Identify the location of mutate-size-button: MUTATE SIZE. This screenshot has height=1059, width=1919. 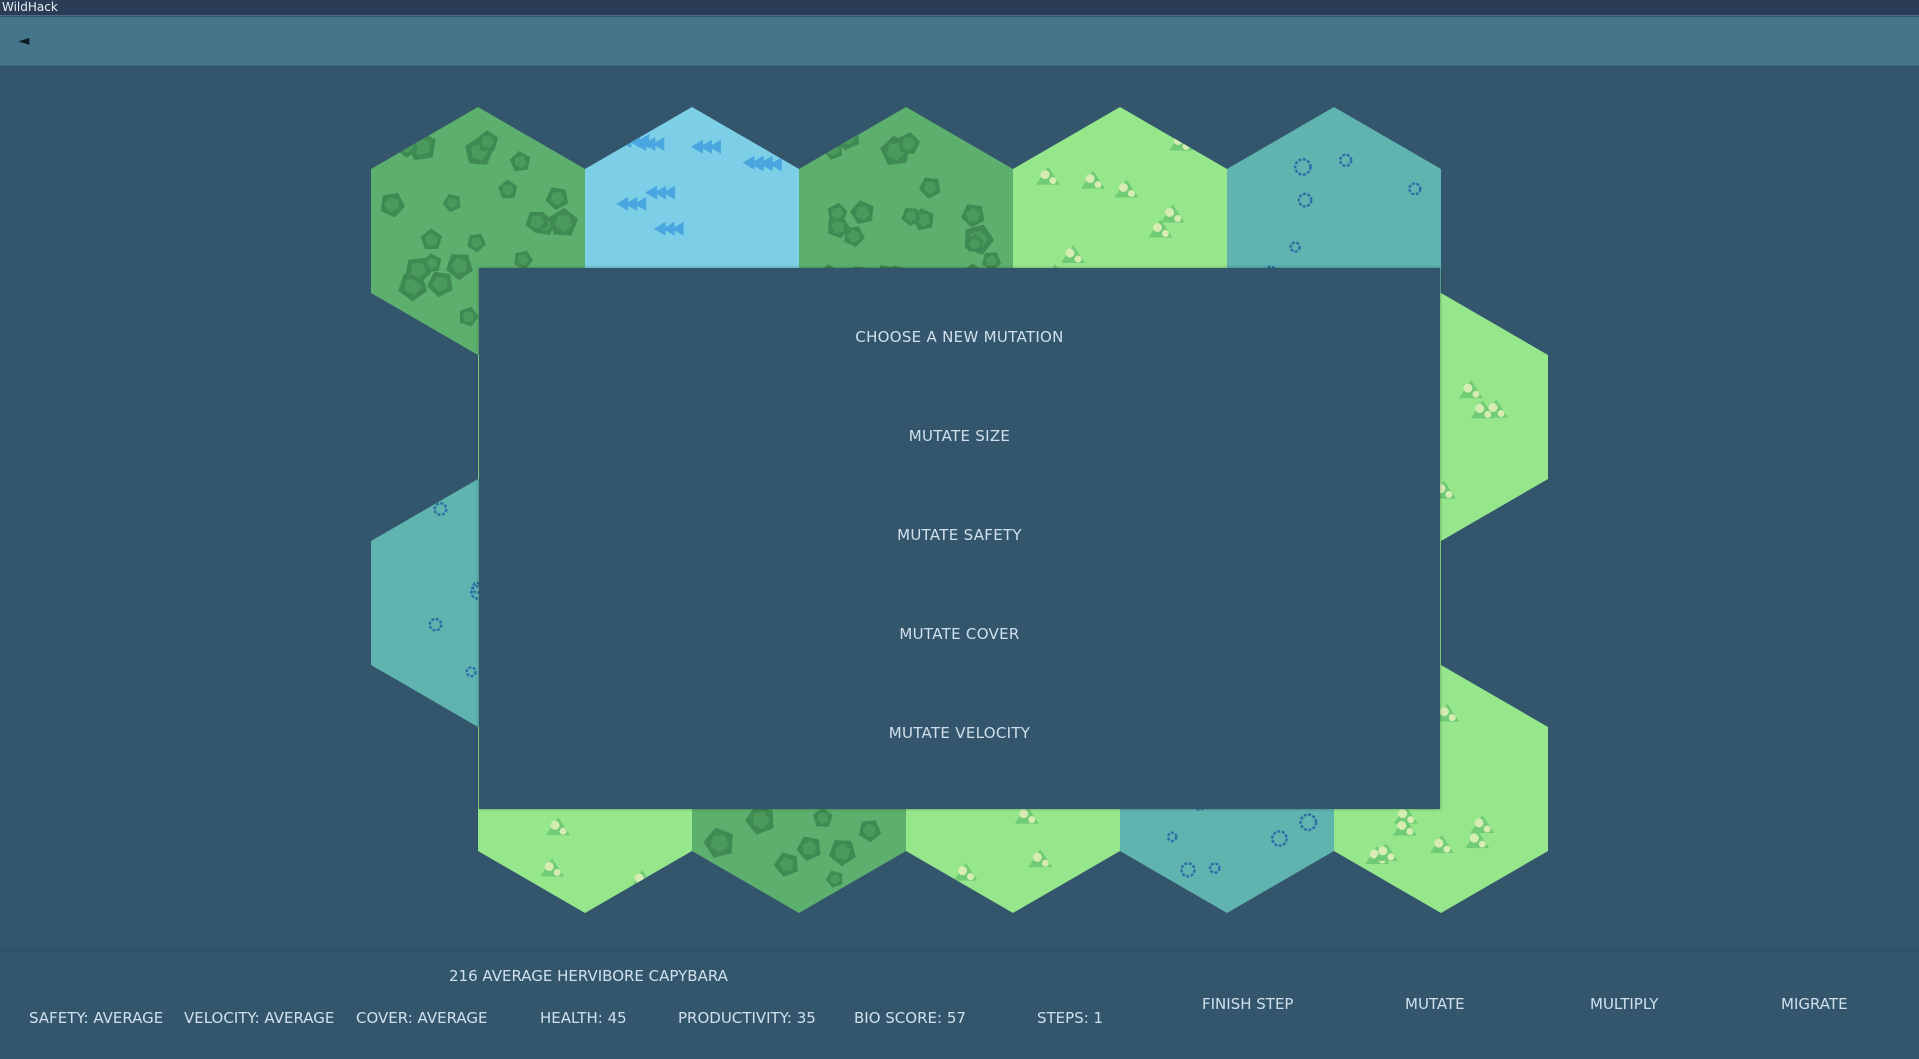
(959, 436).